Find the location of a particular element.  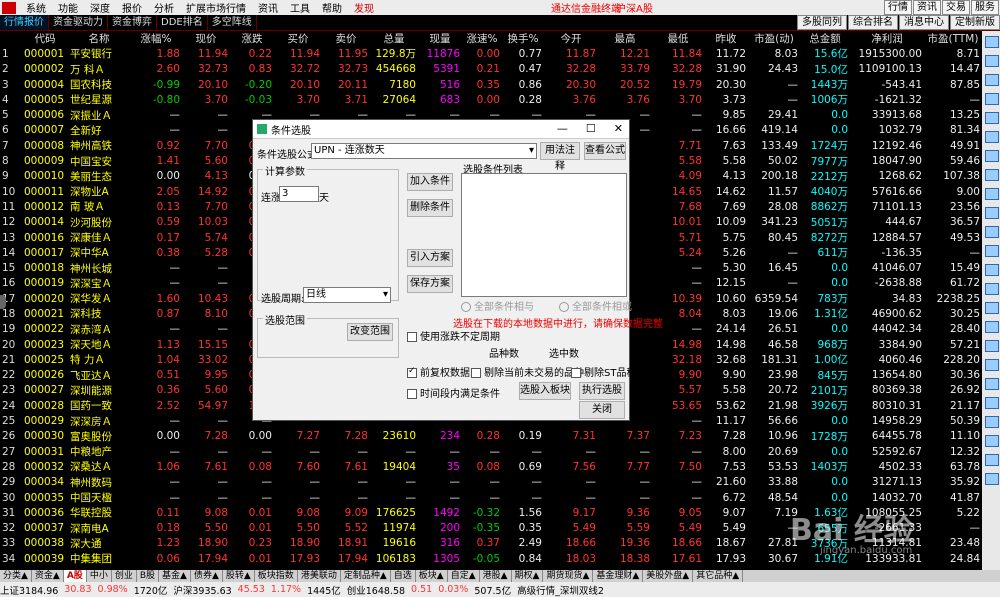

rank-button: 综合排名 is located at coordinates (873, 22).